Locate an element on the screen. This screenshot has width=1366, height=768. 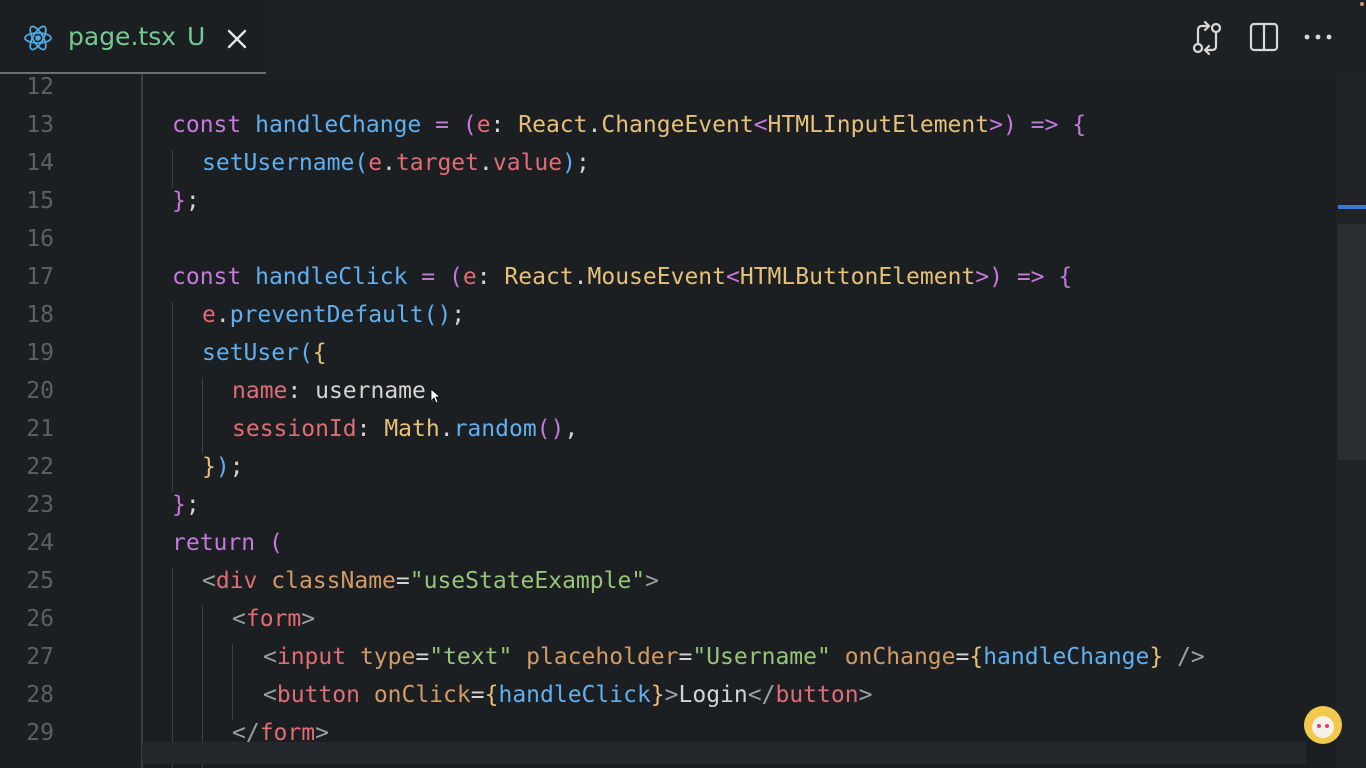
token: className is located at coordinates (333, 581).